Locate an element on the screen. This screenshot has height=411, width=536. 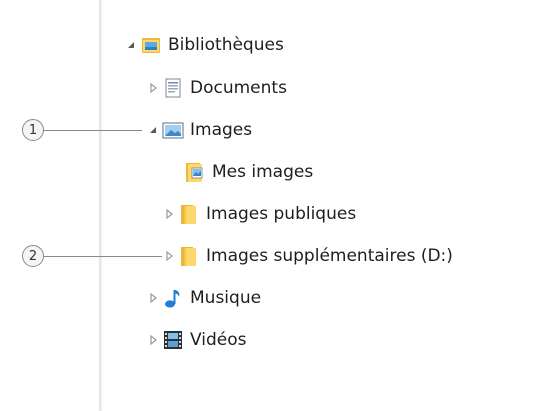
callout-1: 1 is located at coordinates (82, 130).